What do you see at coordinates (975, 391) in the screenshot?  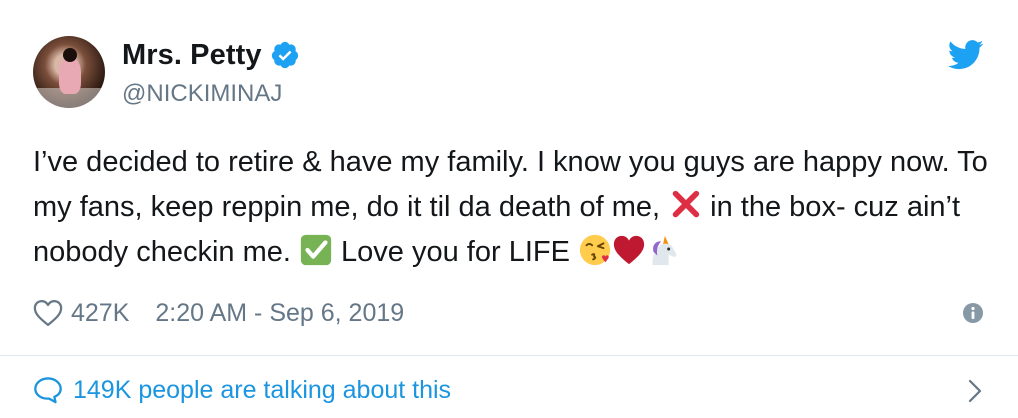 I see `chevron-right-icon` at bounding box center [975, 391].